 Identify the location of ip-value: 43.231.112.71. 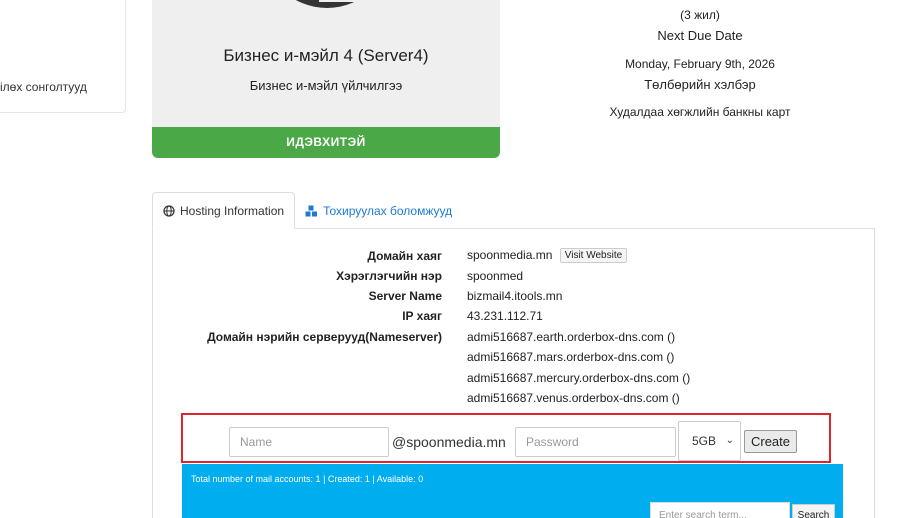
(505, 316).